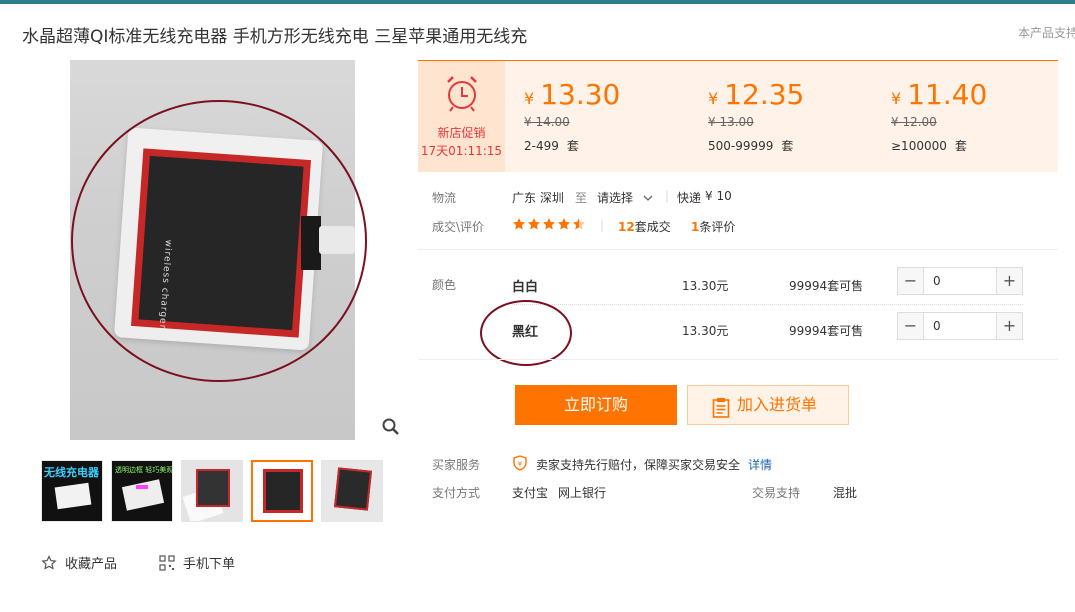 The width and height of the screenshot is (1075, 612). I want to click on clipboard-icon, so click(721, 414).